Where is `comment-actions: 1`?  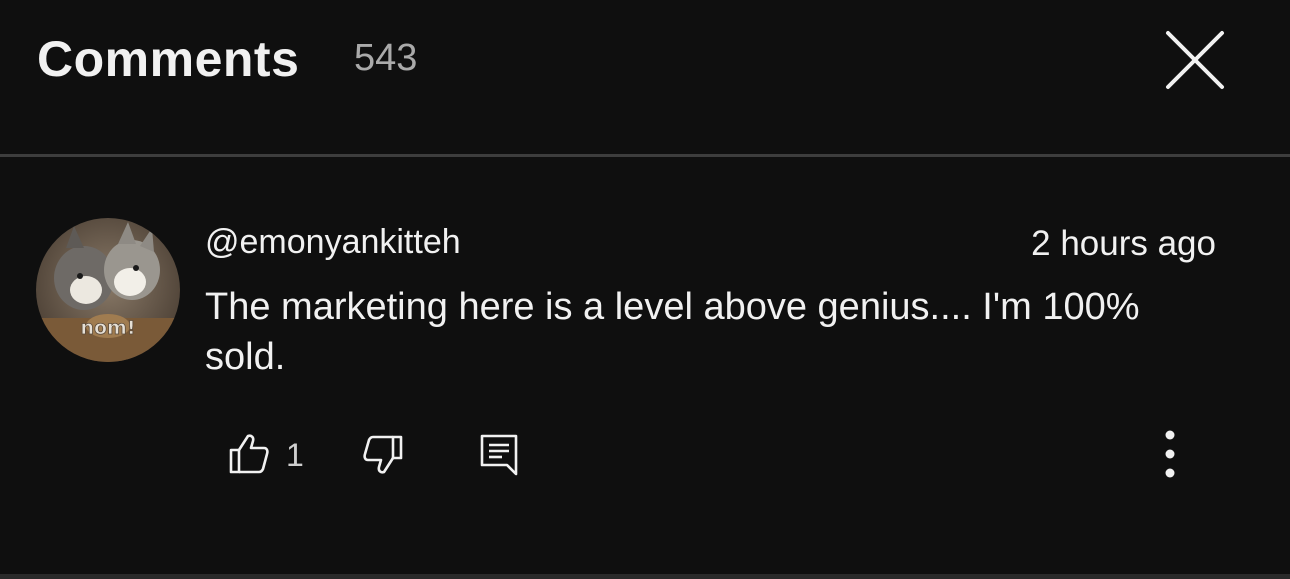
comment-actions: 1 is located at coordinates (645, 455).